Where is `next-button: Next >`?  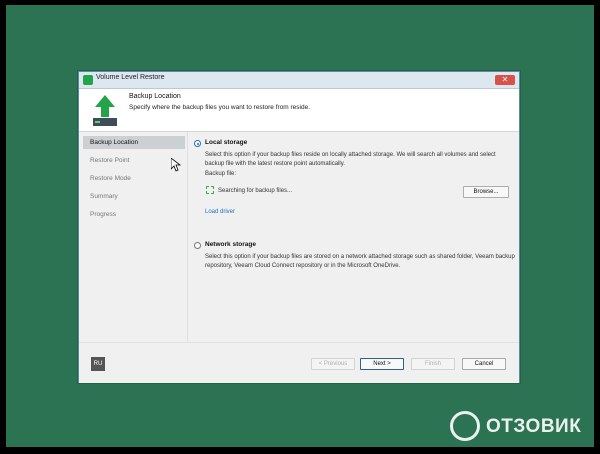 next-button: Next > is located at coordinates (382, 364).